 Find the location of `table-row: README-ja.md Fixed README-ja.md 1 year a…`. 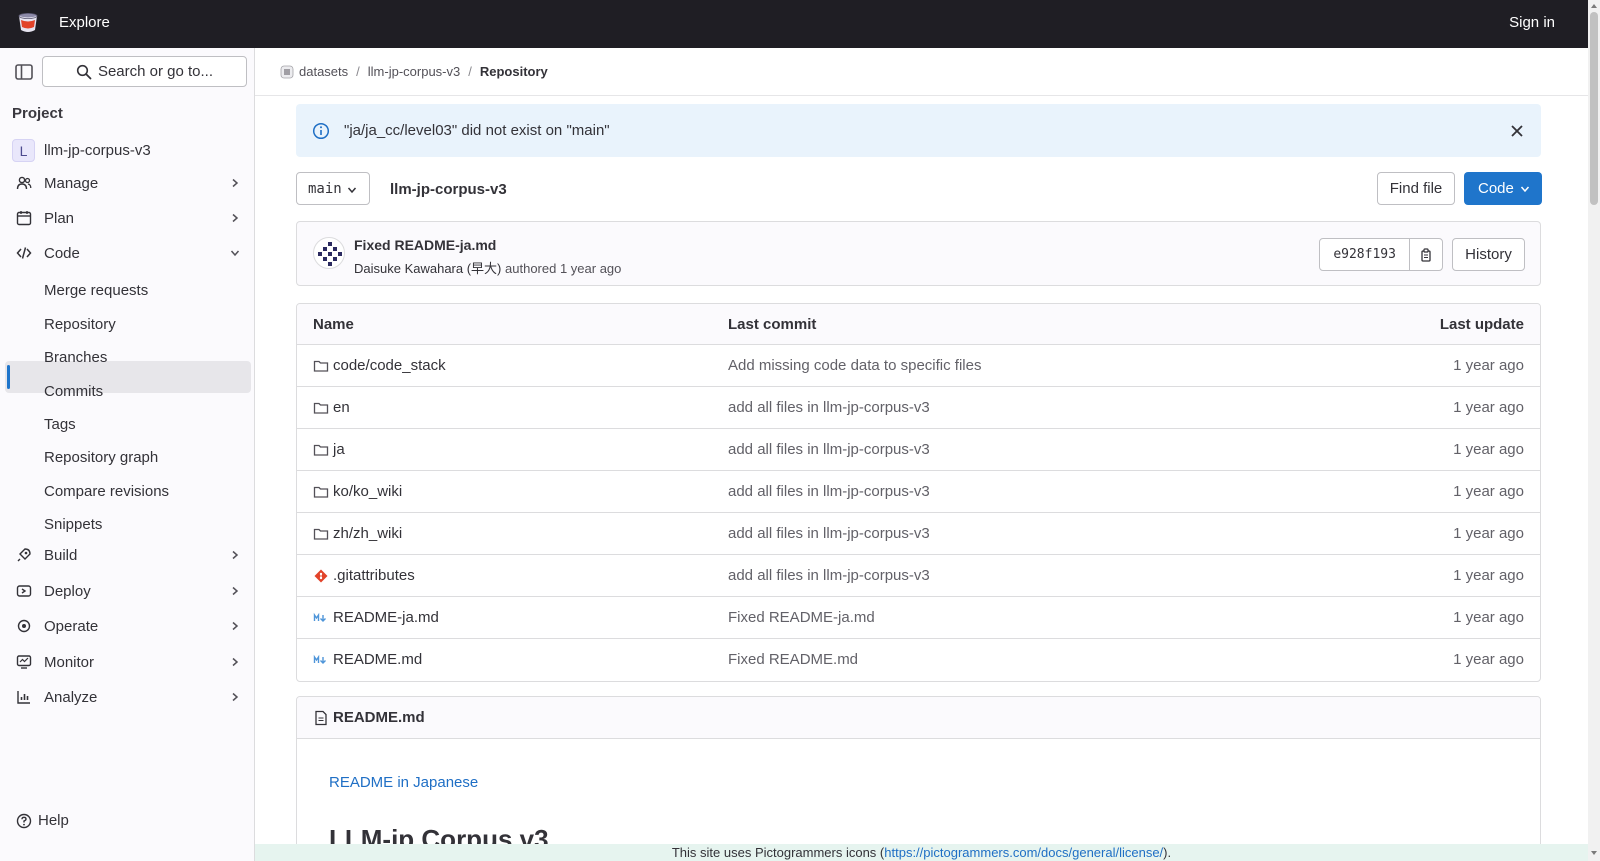

table-row: README-ja.md Fixed README-ja.md 1 year a… is located at coordinates (918, 618).